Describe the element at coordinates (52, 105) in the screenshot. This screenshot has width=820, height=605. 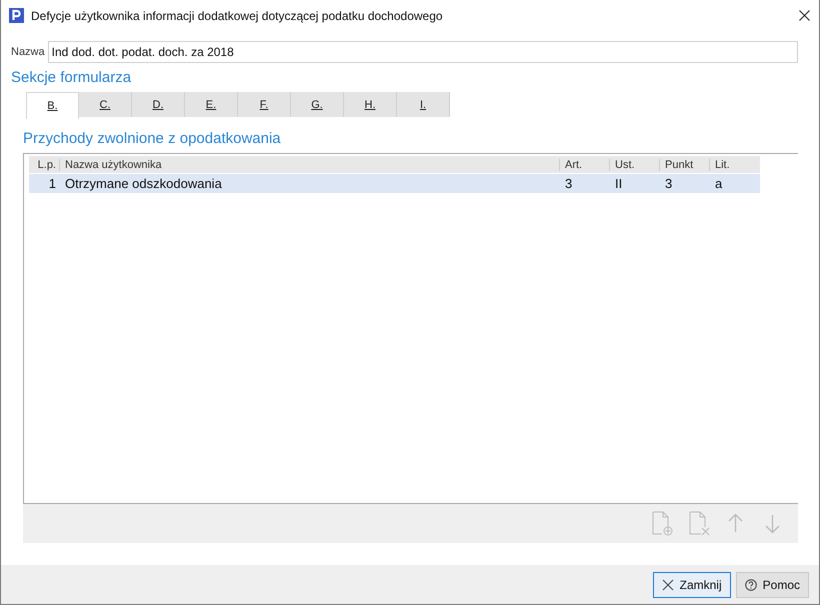
I see `section-tab: B.` at that location.